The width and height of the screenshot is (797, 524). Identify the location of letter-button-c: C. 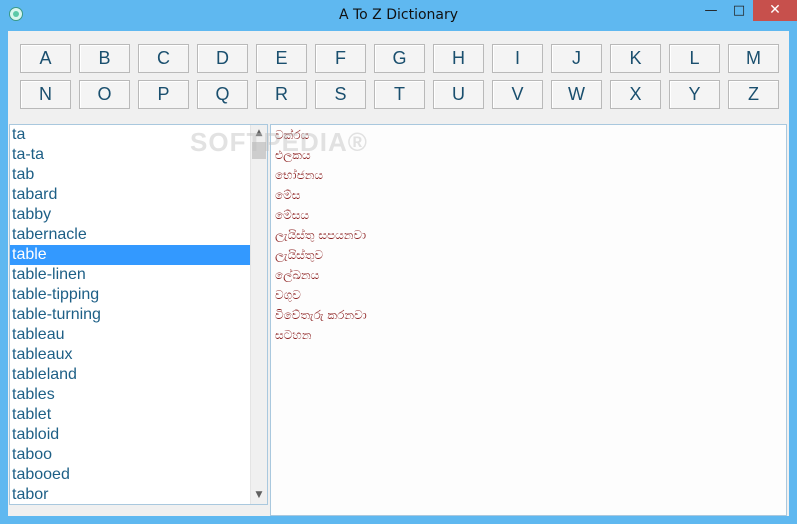
(163, 58).